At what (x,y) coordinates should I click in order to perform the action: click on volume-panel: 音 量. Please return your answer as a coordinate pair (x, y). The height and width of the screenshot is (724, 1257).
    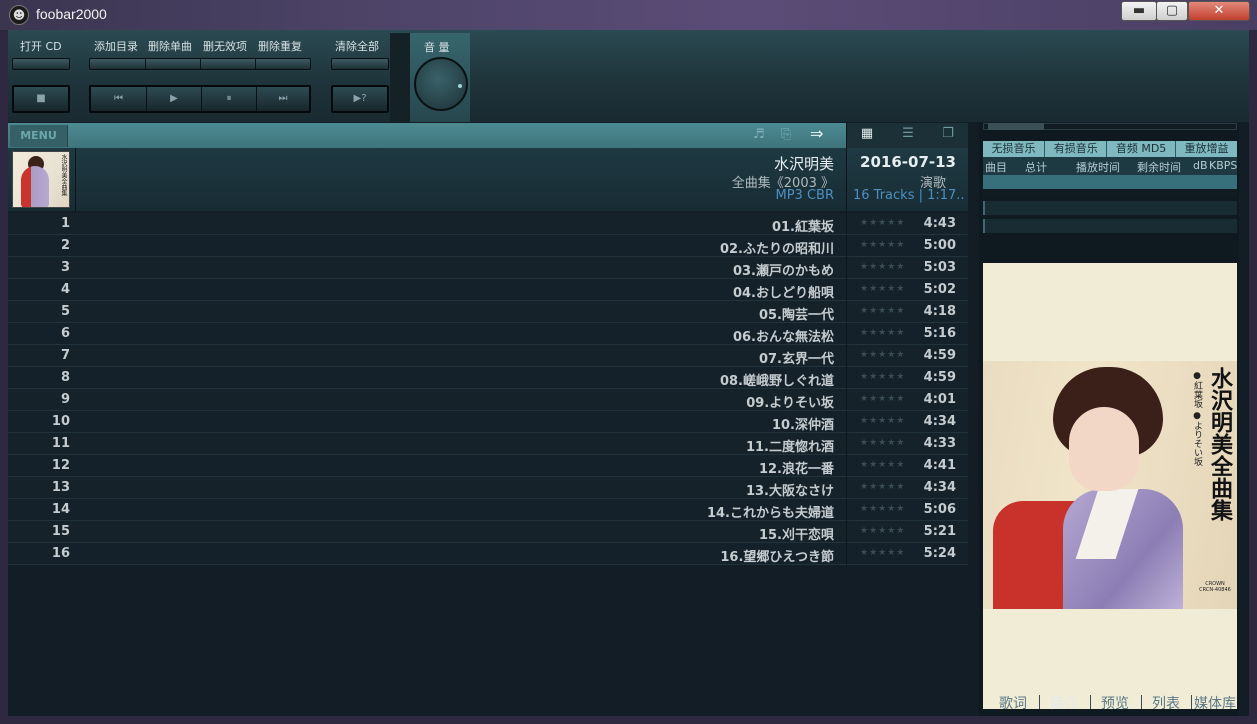
    Looking at the image, I should click on (440, 77).